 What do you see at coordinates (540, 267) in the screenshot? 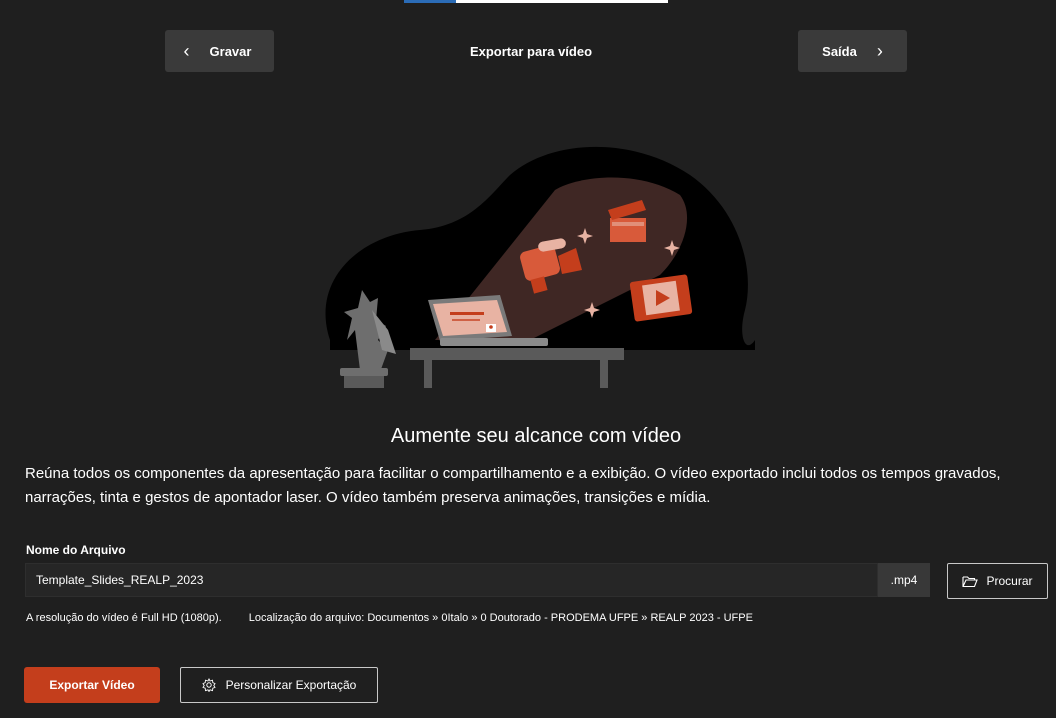
I see `video-export-illustration` at bounding box center [540, 267].